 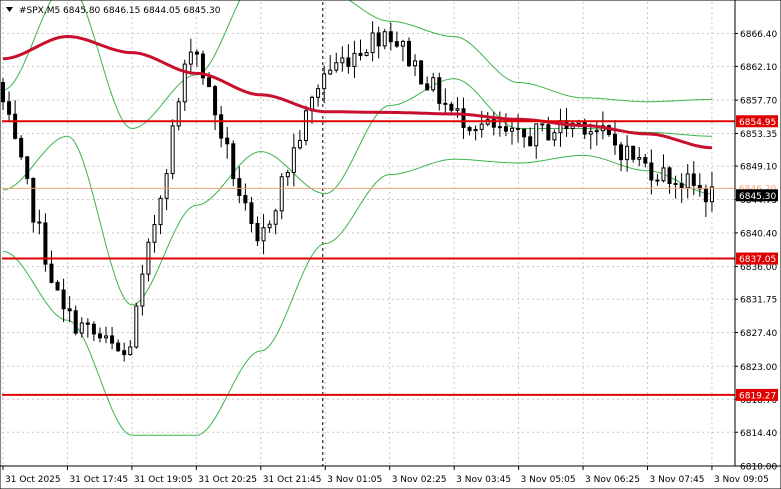 What do you see at coordinates (292, 480) in the screenshot?
I see `time-tick-label: 31 Oct 21:45` at bounding box center [292, 480].